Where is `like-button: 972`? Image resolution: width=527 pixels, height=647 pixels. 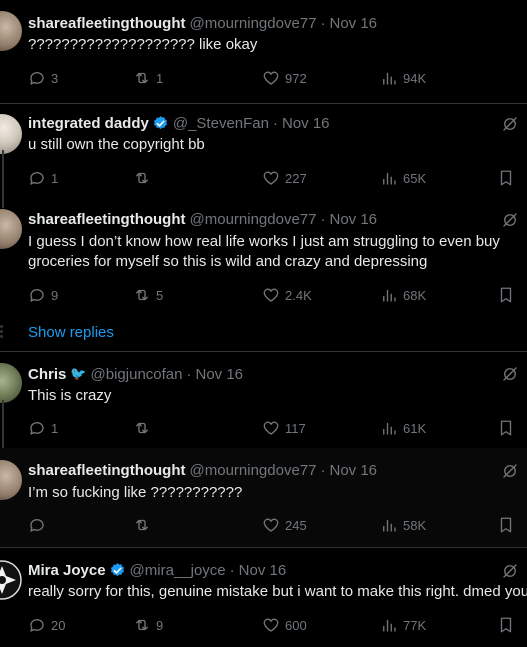 like-button: 972 is located at coordinates (284, 78).